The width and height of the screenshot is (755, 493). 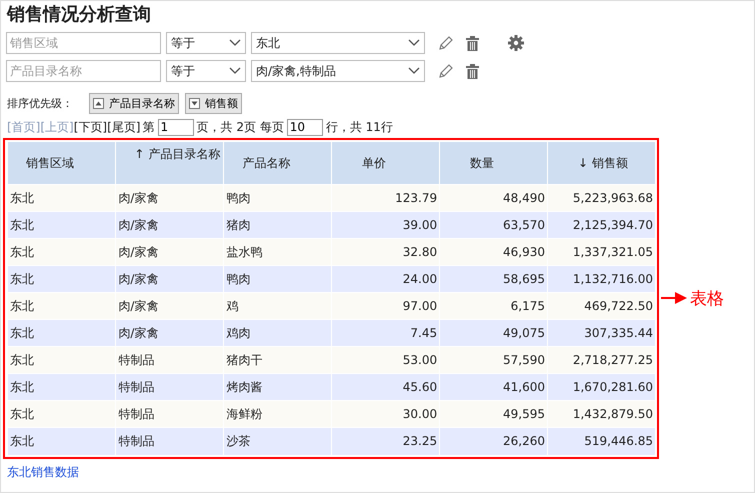 What do you see at coordinates (338, 71) in the screenshot?
I see `value-select: 肉/家禽,特制品` at bounding box center [338, 71].